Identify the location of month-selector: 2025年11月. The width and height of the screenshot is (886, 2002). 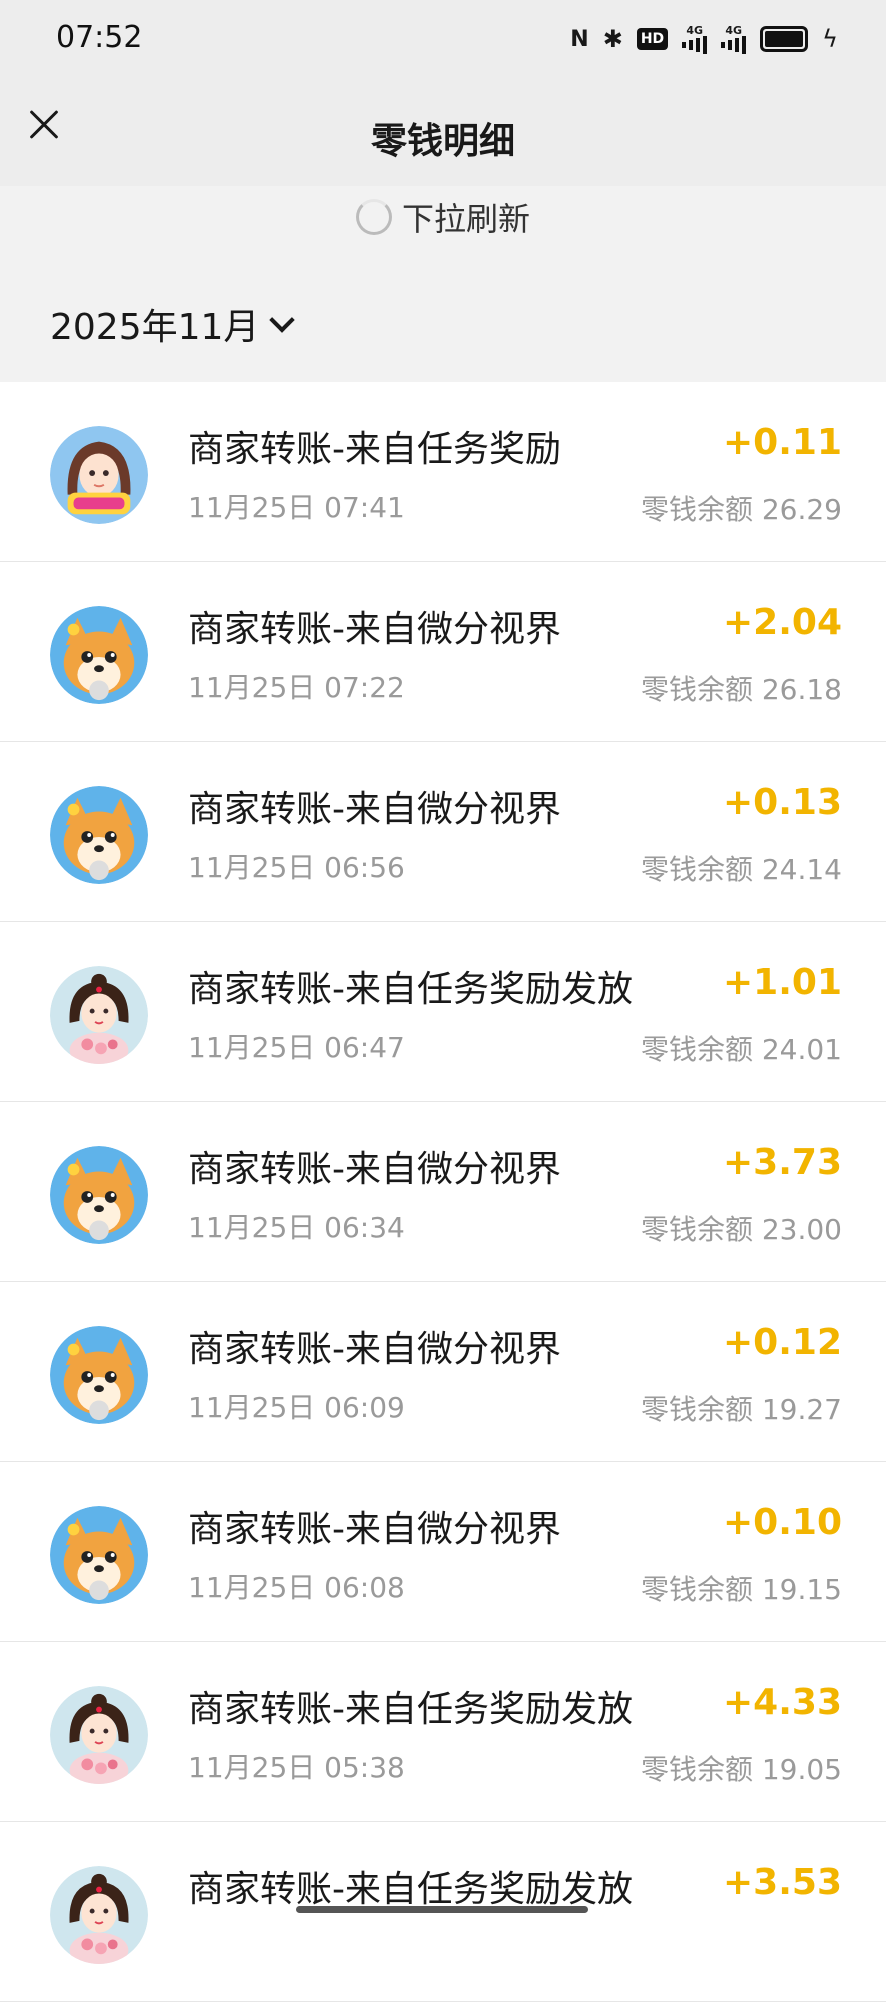
(173, 324).